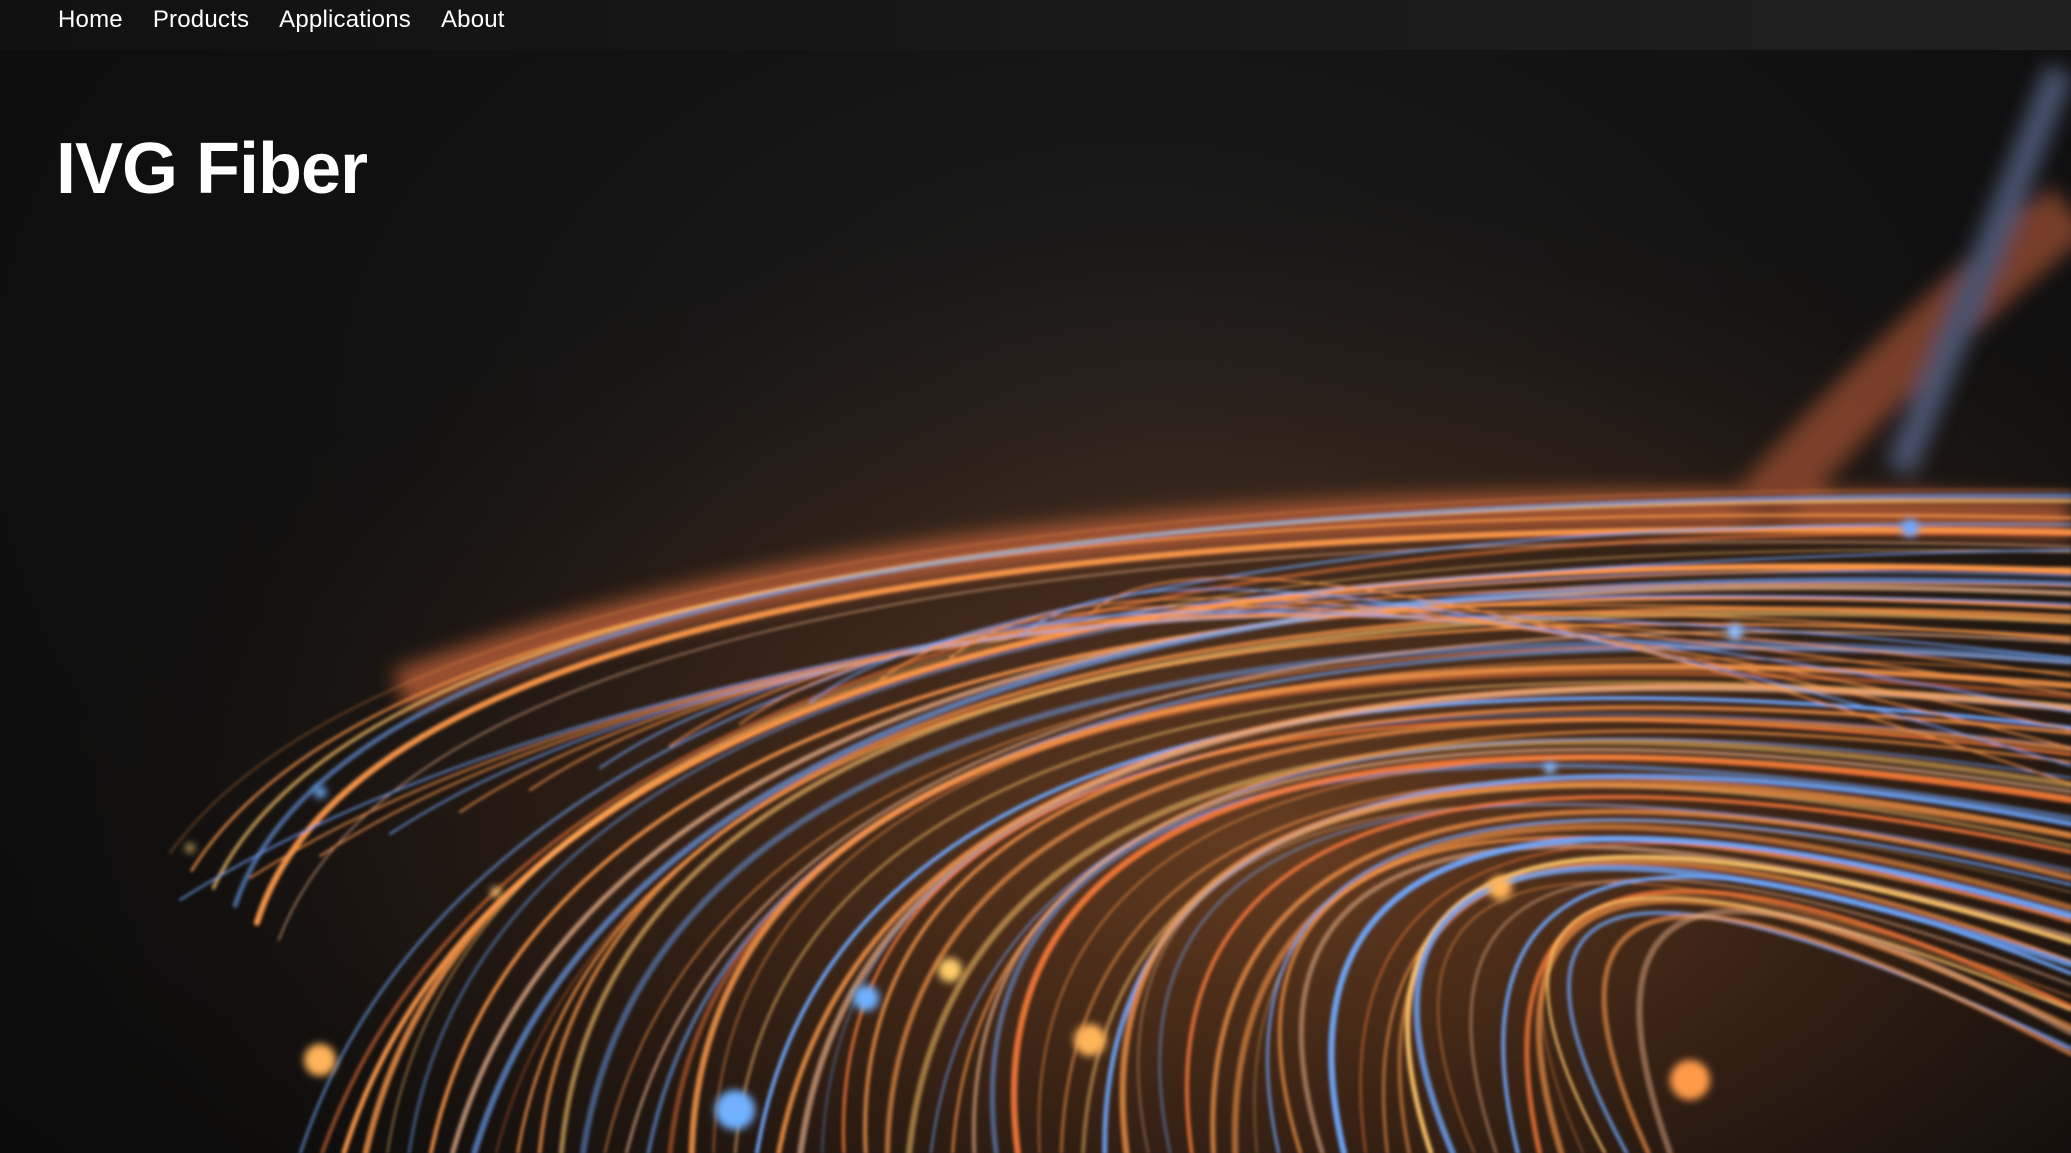  Describe the element at coordinates (473, 25) in the screenshot. I see `nav-item-about: About` at that location.